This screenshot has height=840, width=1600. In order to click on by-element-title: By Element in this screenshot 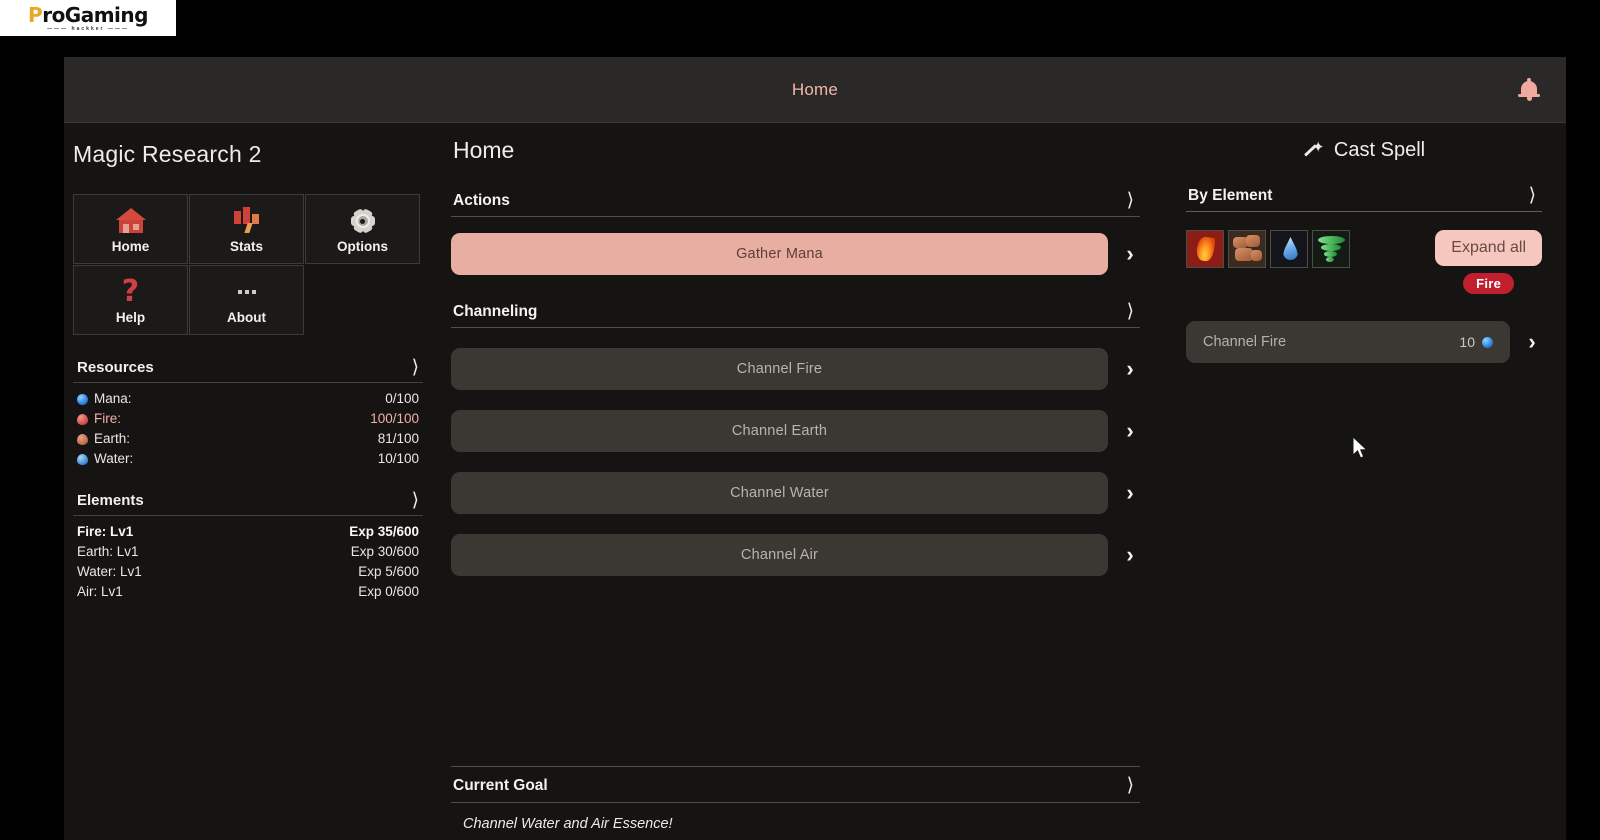, I will do `click(1230, 195)`.